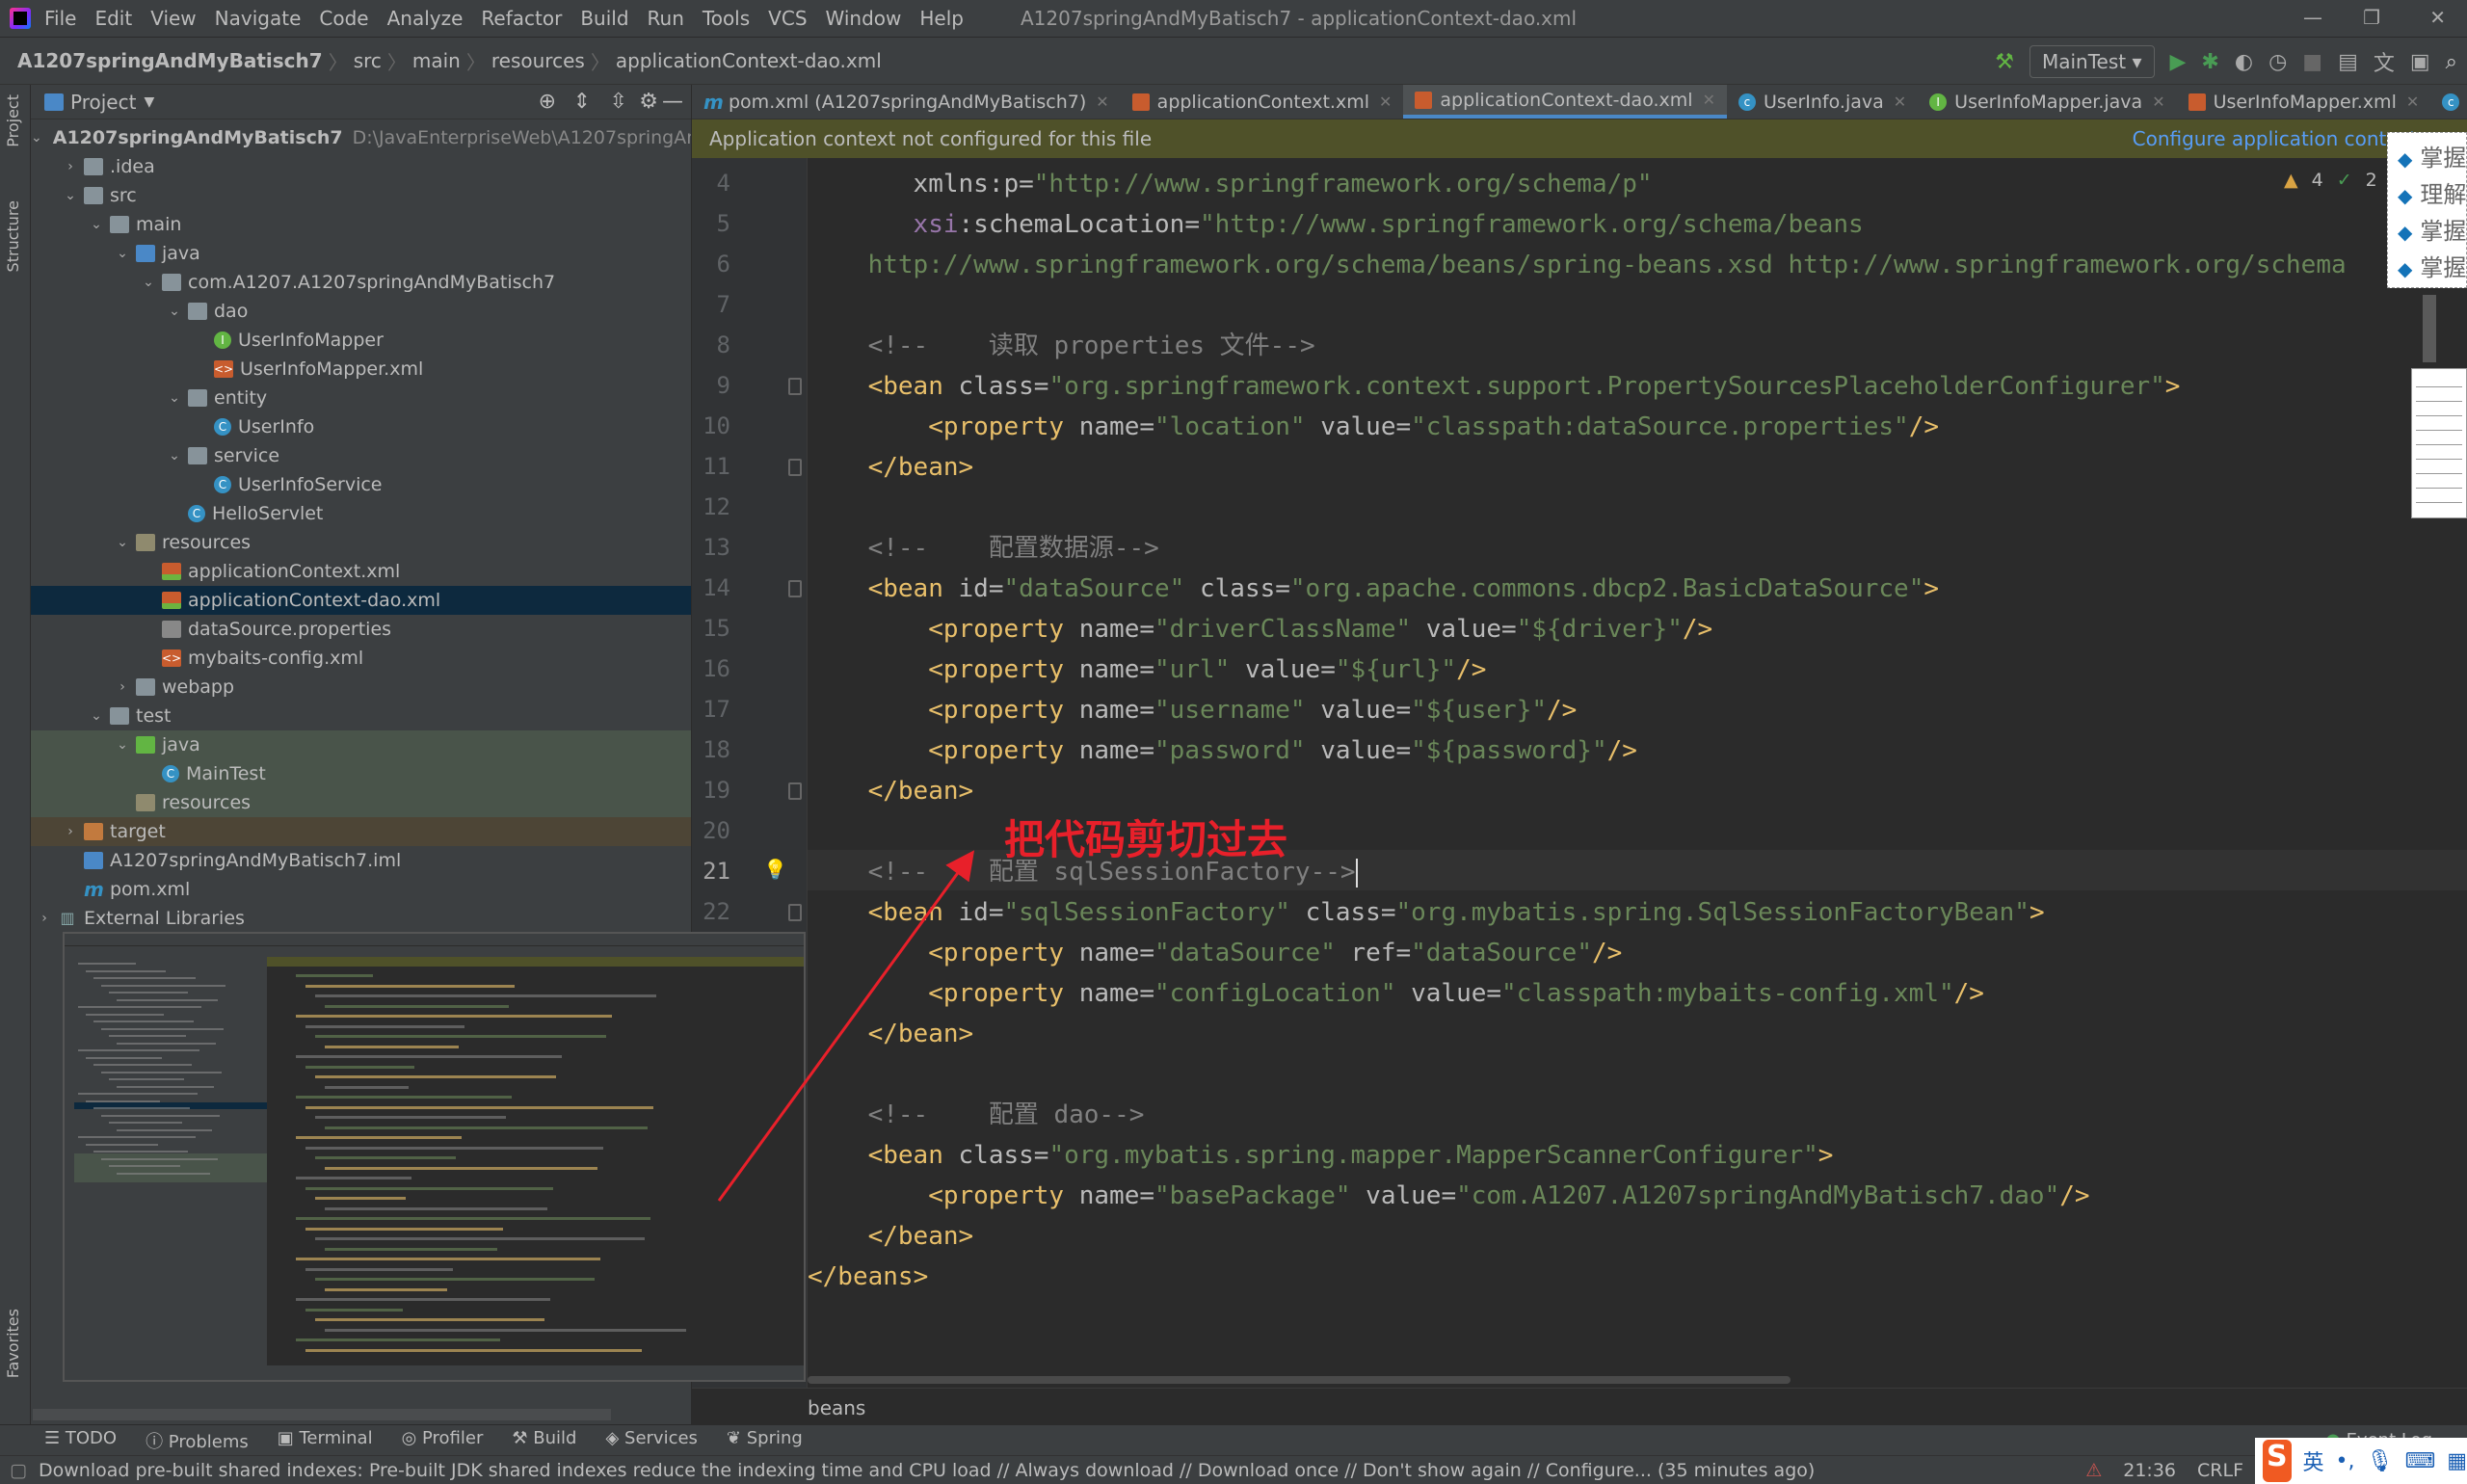 The width and height of the screenshot is (2467, 1484). Describe the element at coordinates (736, 1437) in the screenshot. I see `spring-icon: ❦` at that location.